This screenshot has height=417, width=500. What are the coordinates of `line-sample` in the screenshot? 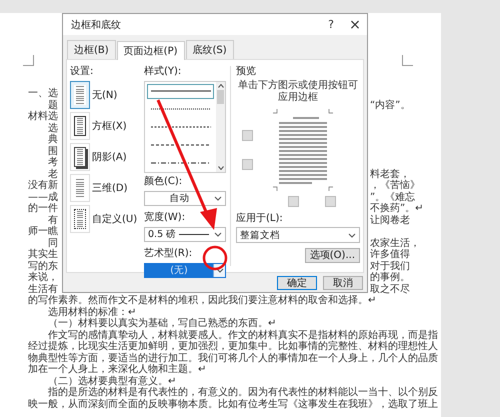 It's located at (195, 234).